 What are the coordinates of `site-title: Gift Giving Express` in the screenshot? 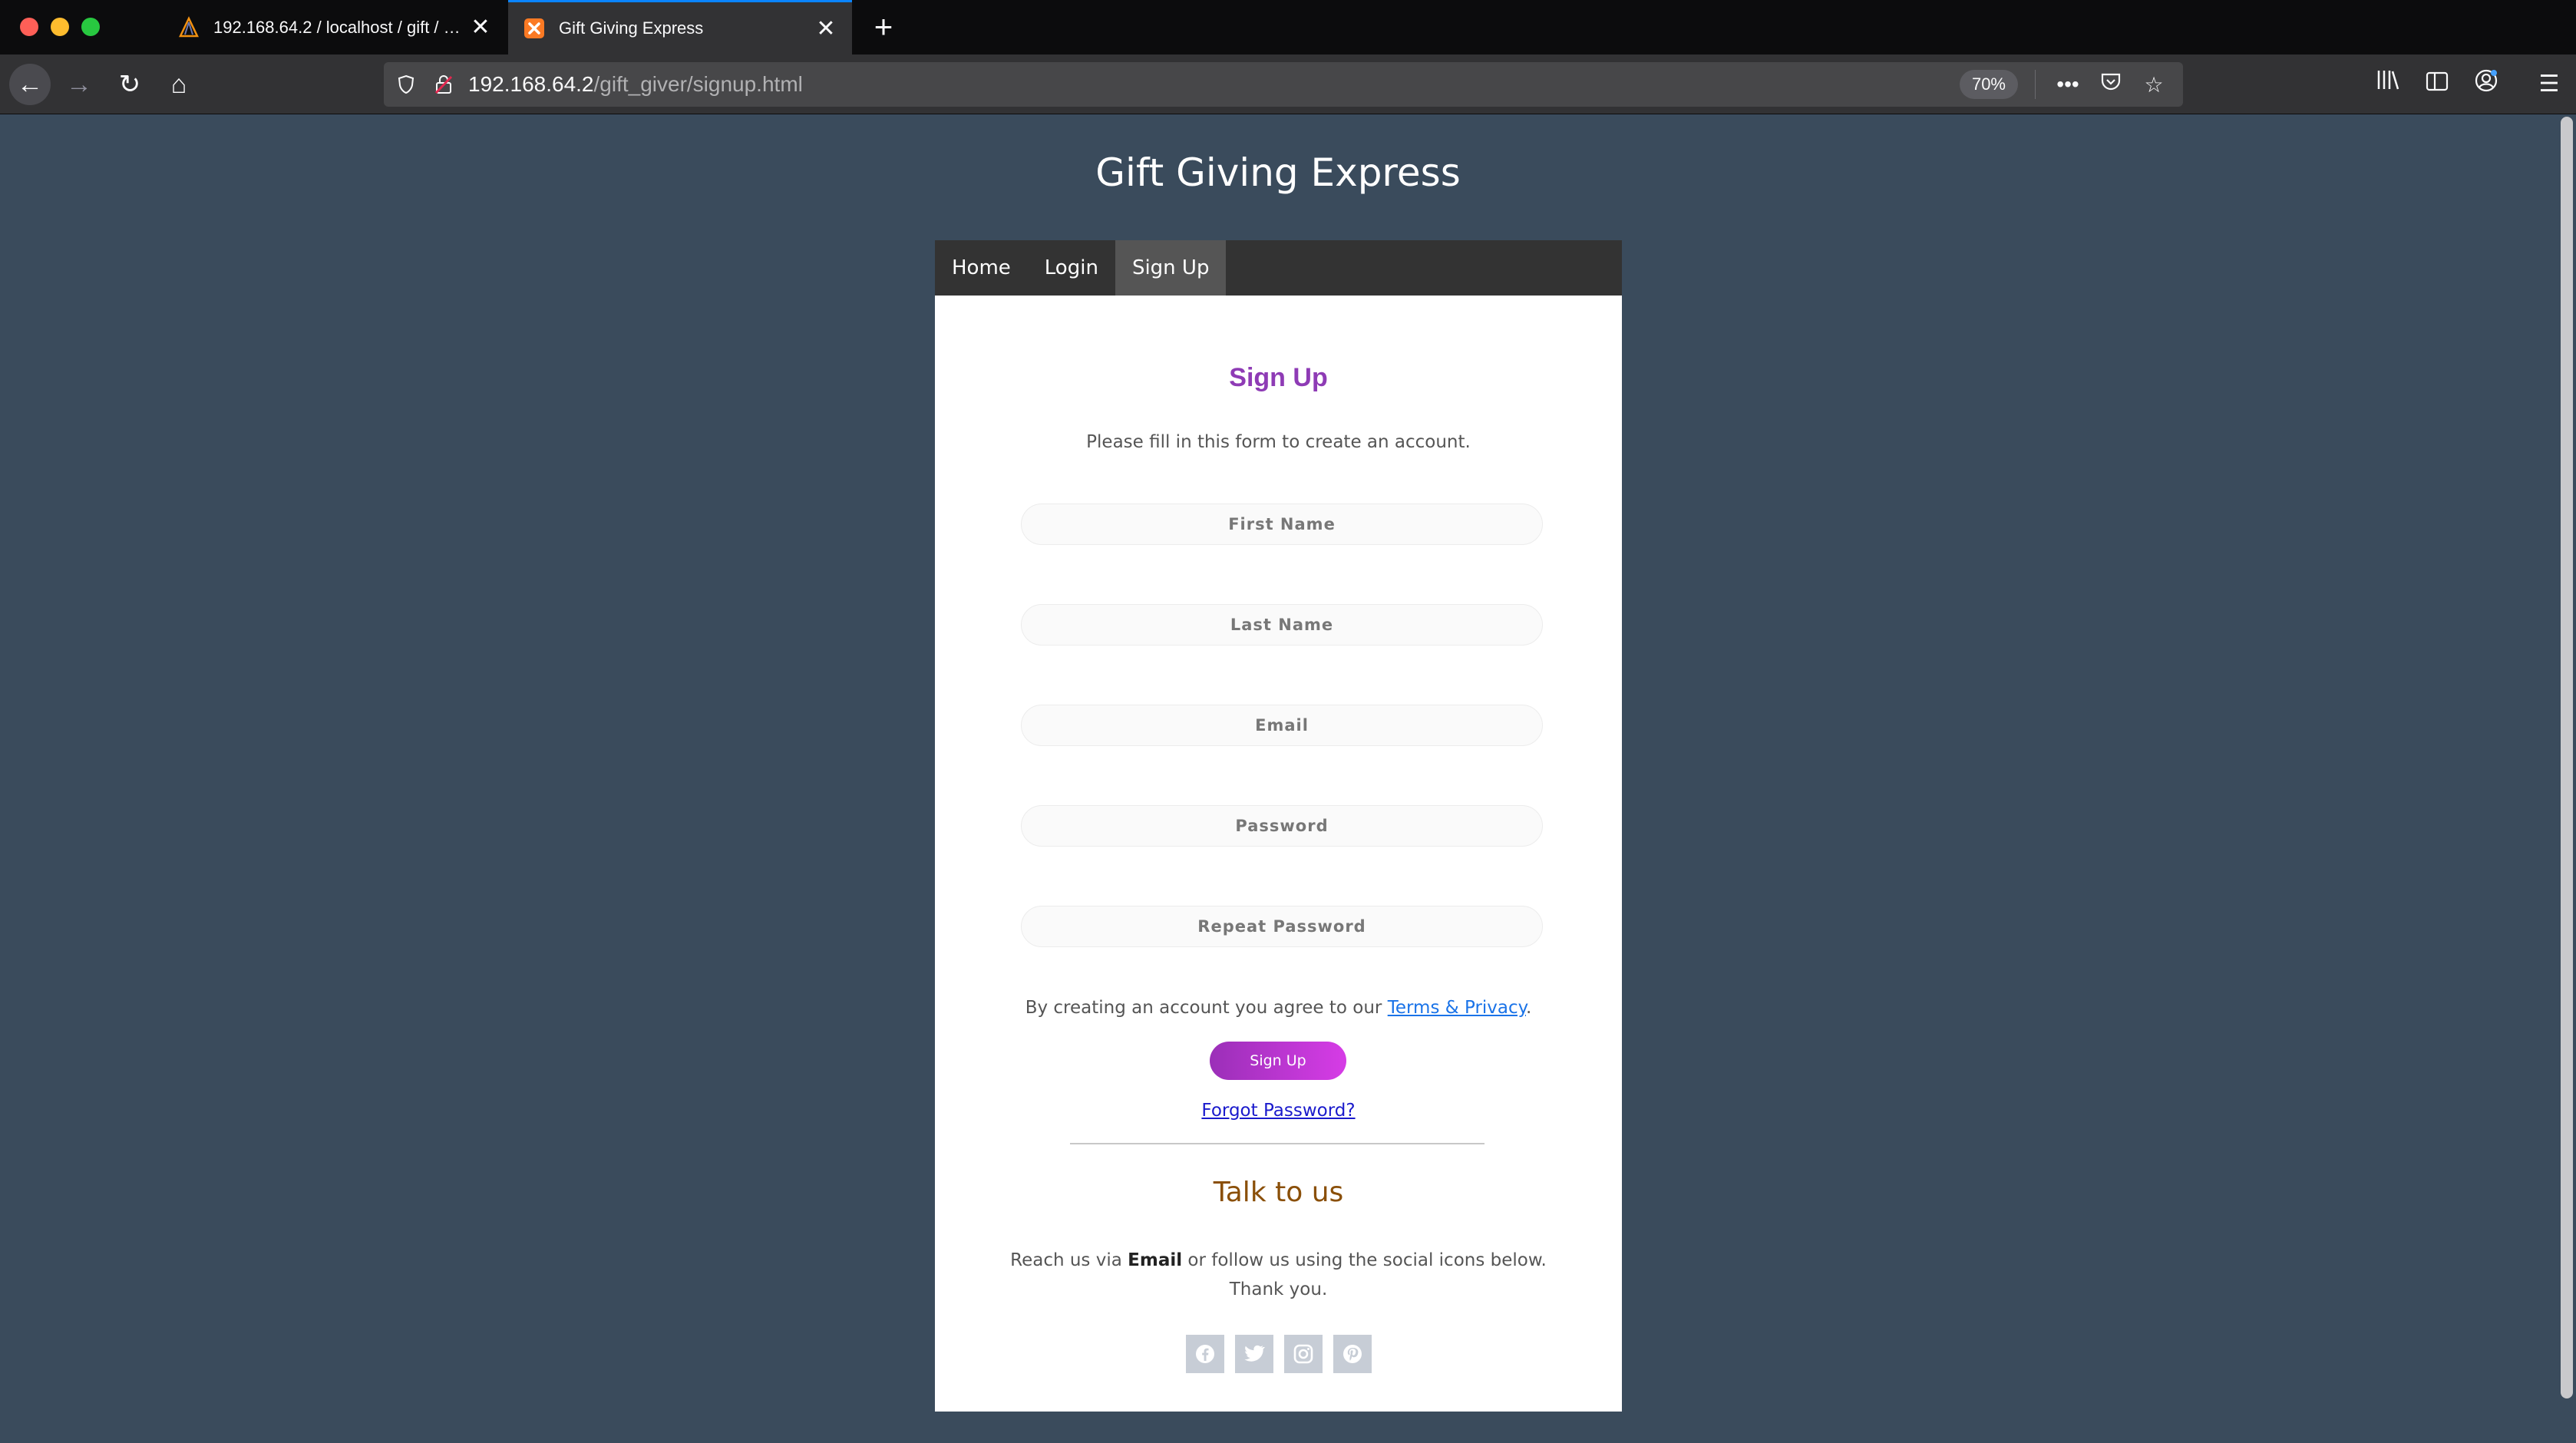 It's located at (1278, 172).